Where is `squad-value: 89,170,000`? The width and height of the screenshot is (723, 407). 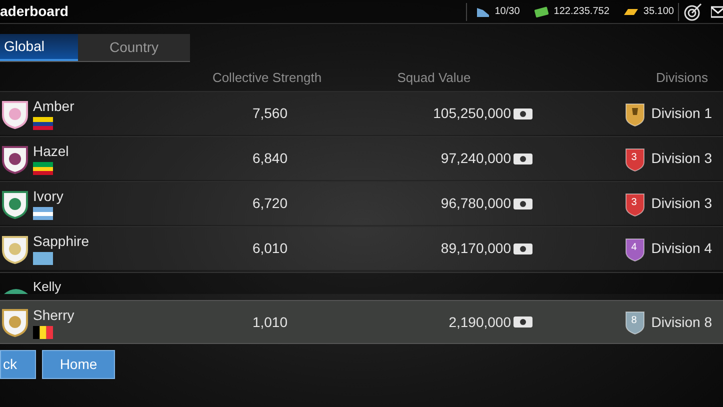
squad-value: 89,170,000 is located at coordinates (475, 248).